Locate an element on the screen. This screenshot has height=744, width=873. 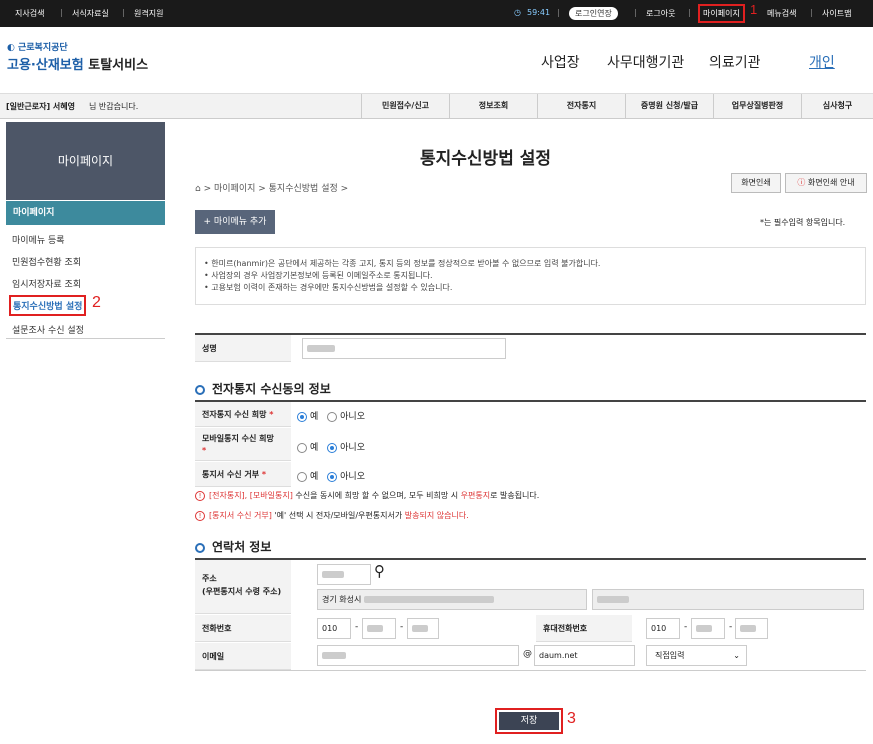
address-detail-field is located at coordinates (728, 599).